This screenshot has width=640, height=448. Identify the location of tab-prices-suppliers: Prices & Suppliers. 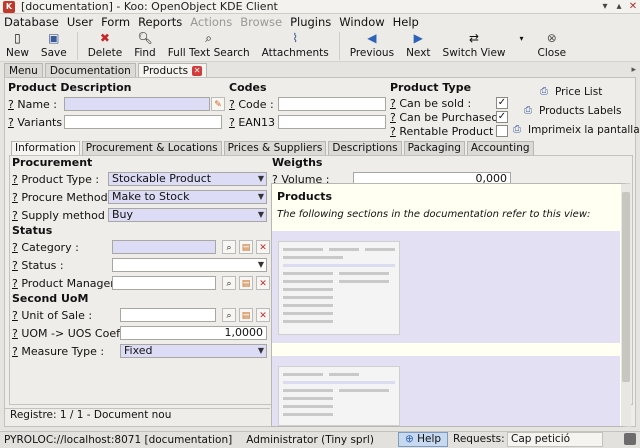
(275, 148).